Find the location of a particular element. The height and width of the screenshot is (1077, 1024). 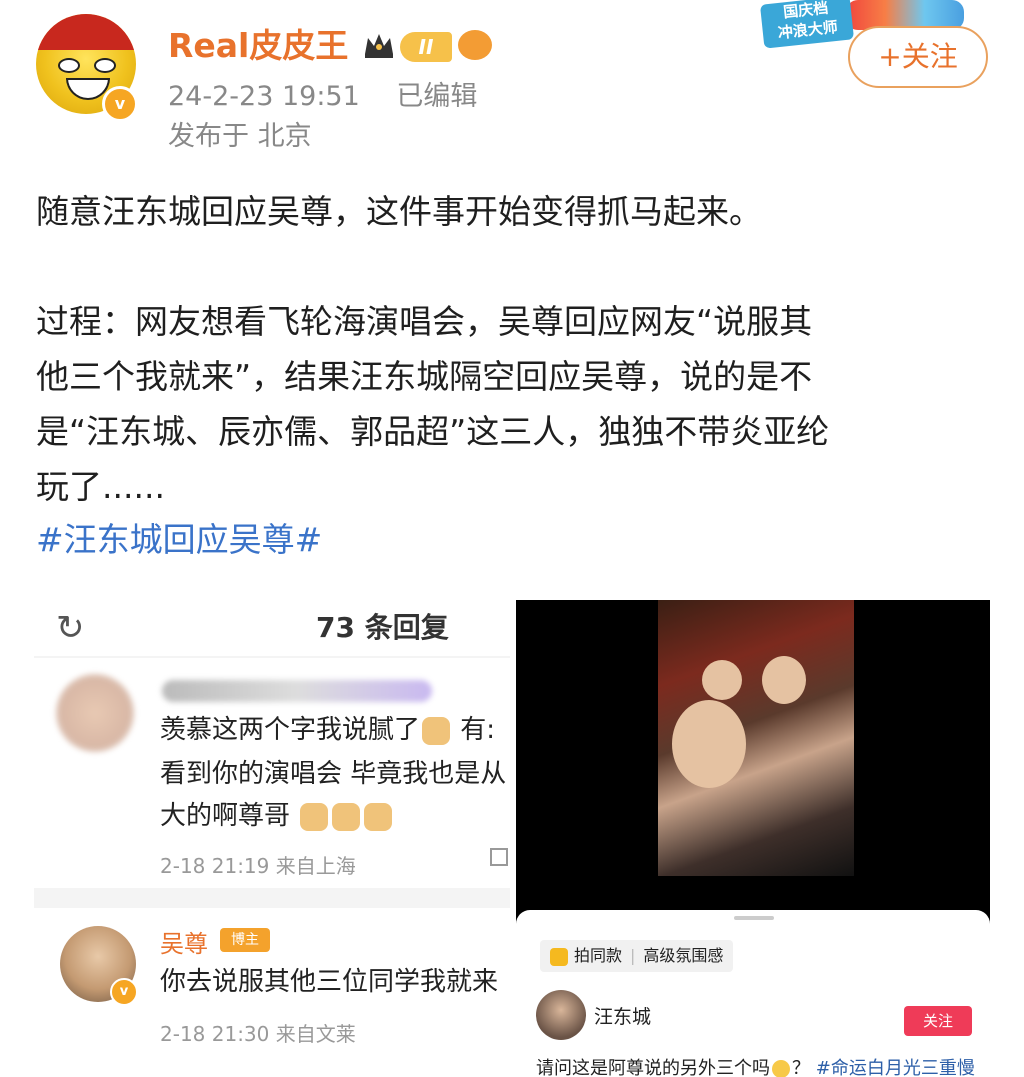

post-text-line: 过程：网友想看飞轮海演唱会，吴尊回应网友“说服其 is located at coordinates (424, 321).